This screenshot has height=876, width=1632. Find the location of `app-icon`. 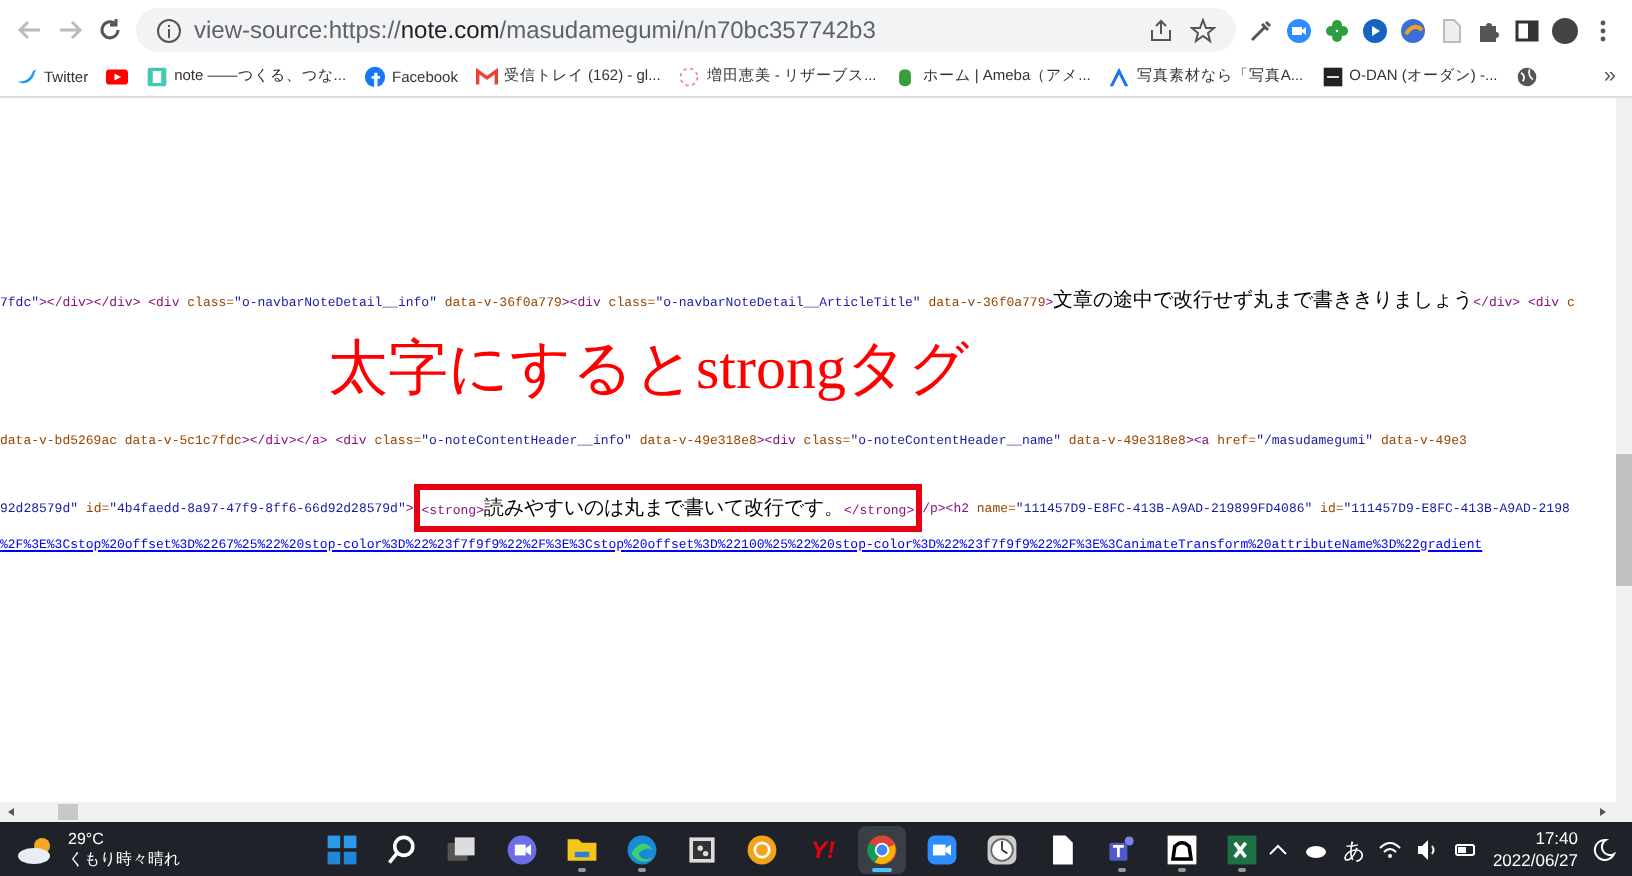

app-icon is located at coordinates (702, 850).